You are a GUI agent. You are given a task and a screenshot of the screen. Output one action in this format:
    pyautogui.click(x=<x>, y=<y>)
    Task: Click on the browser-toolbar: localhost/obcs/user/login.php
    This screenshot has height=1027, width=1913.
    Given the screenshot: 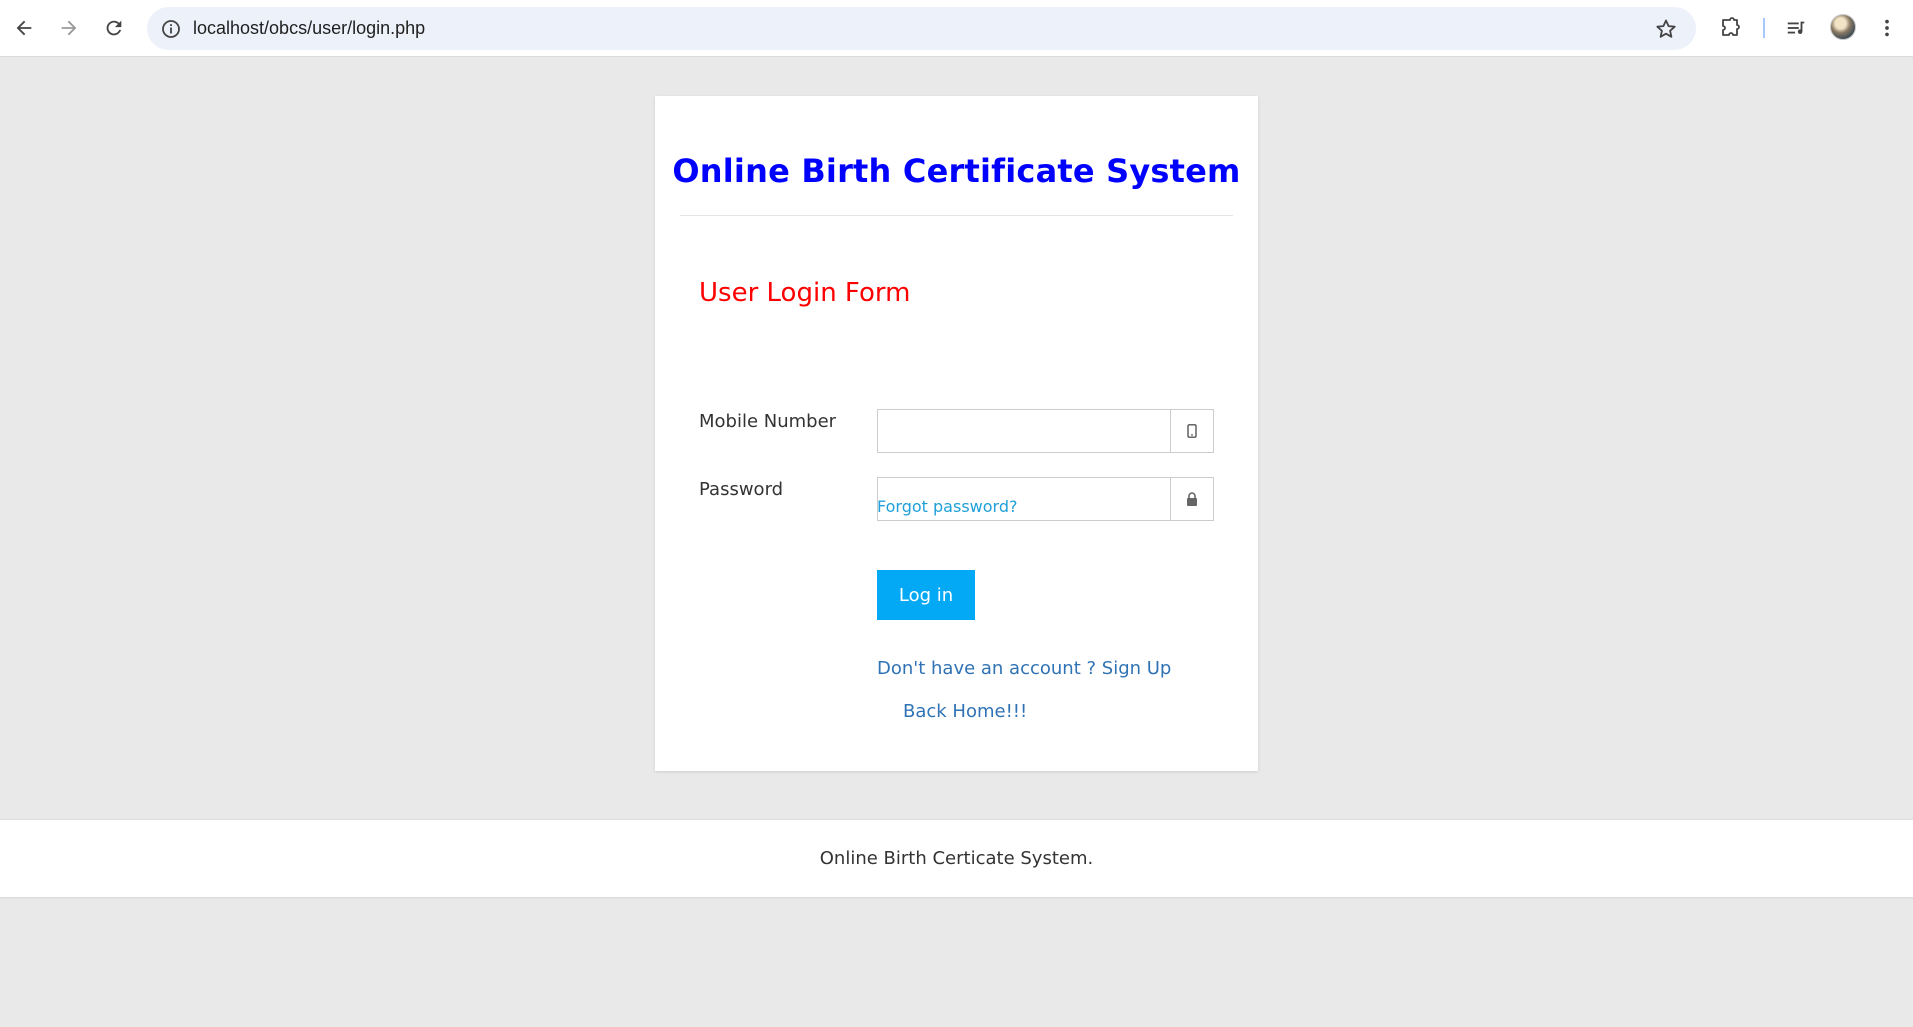 What is the action you would take?
    pyautogui.click(x=956, y=28)
    